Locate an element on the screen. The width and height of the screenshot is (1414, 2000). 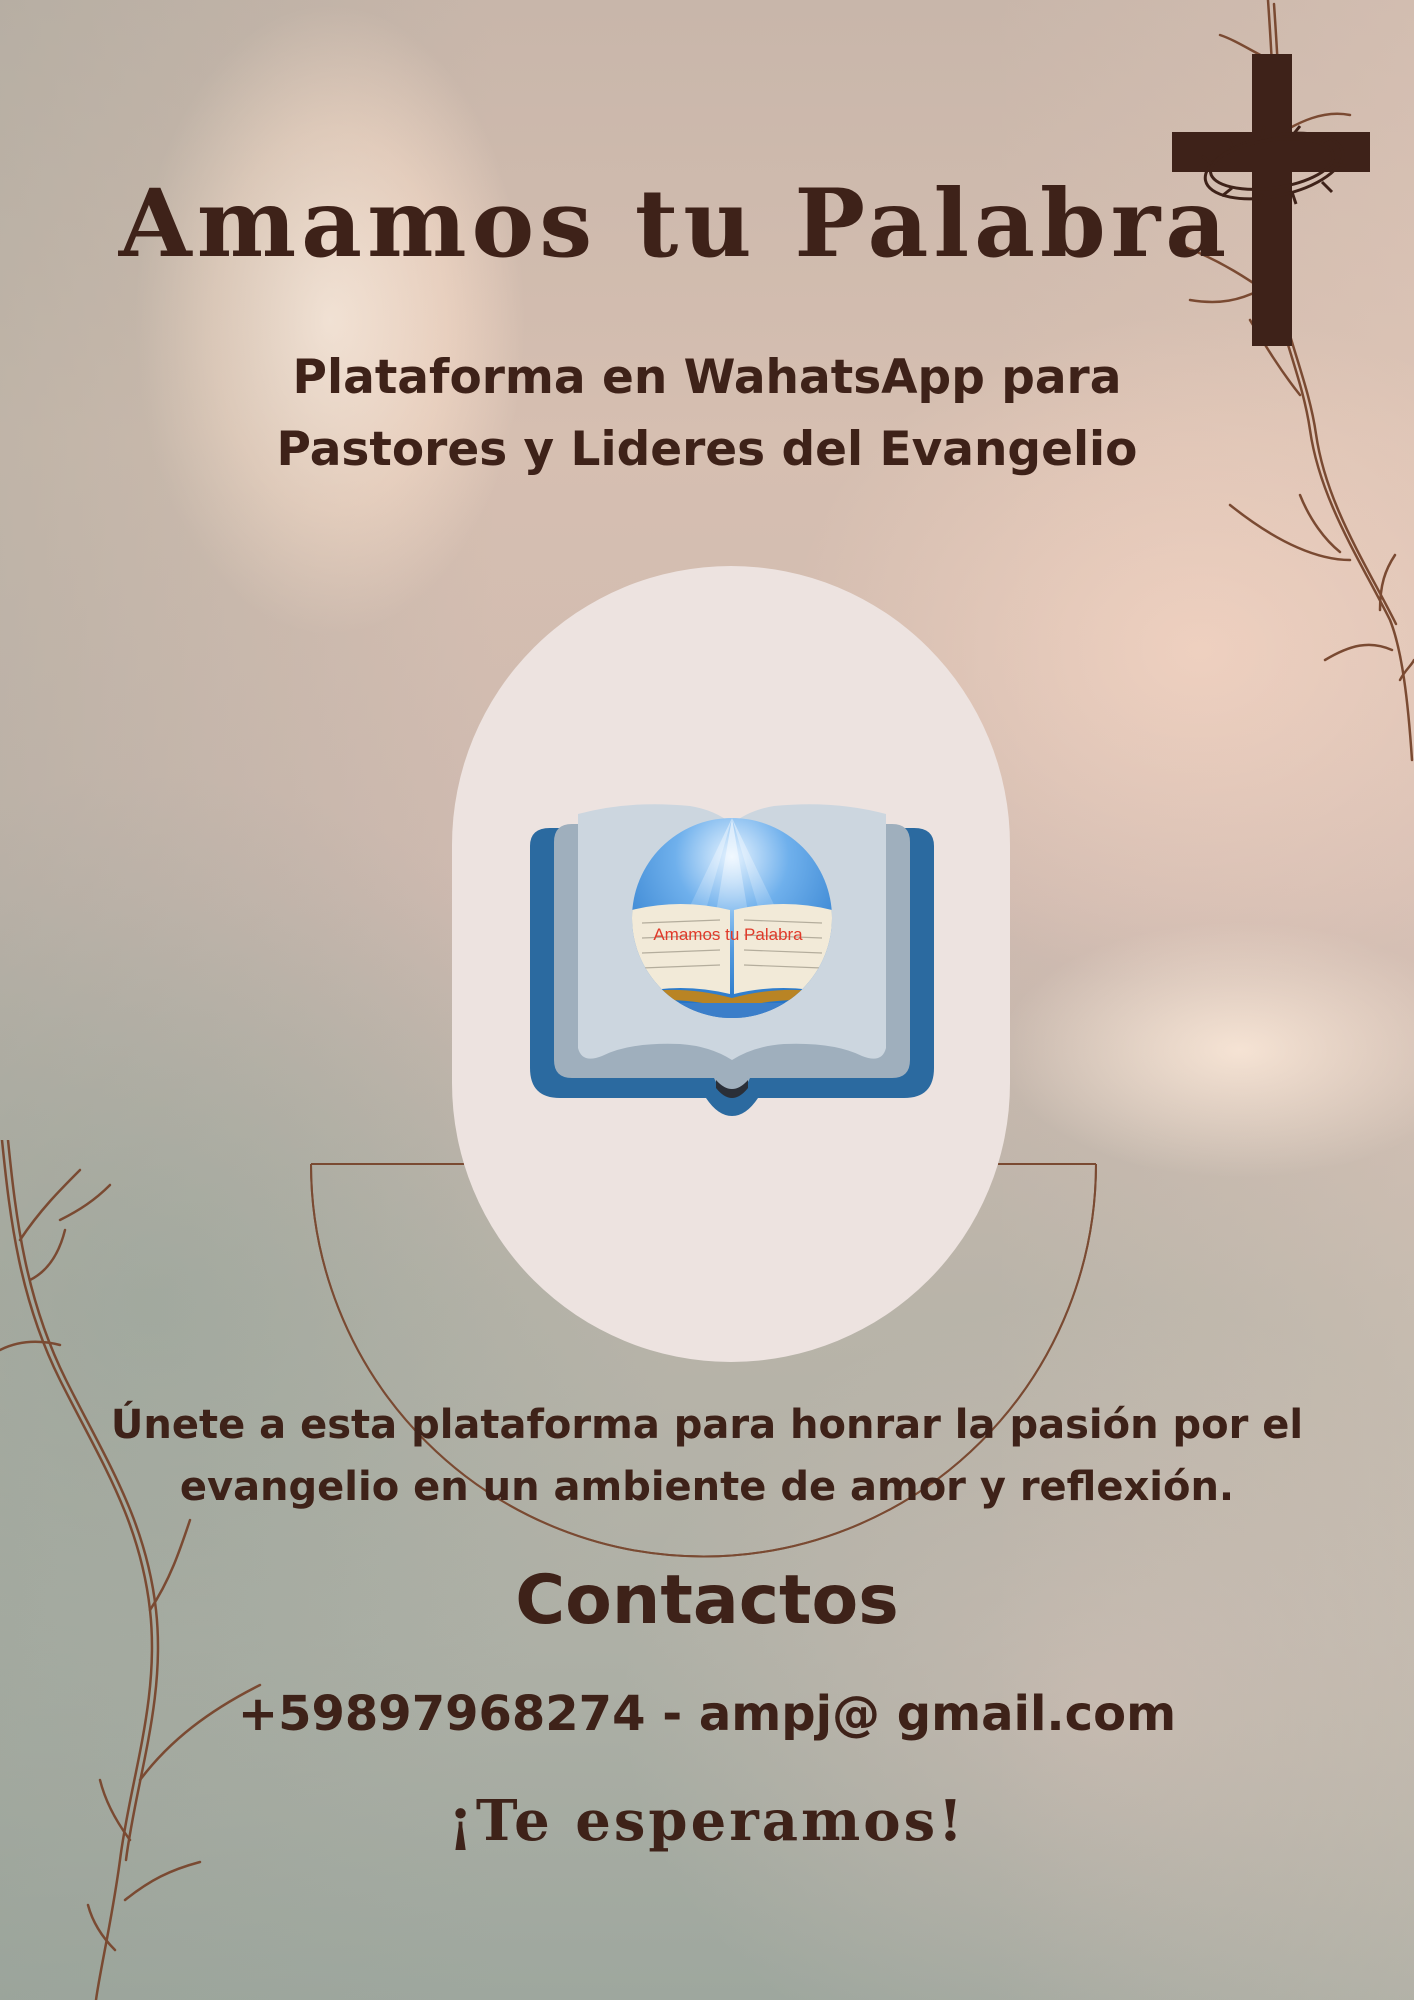
logo-caption: Amamos tu Palabra is located at coordinates (728, 934).